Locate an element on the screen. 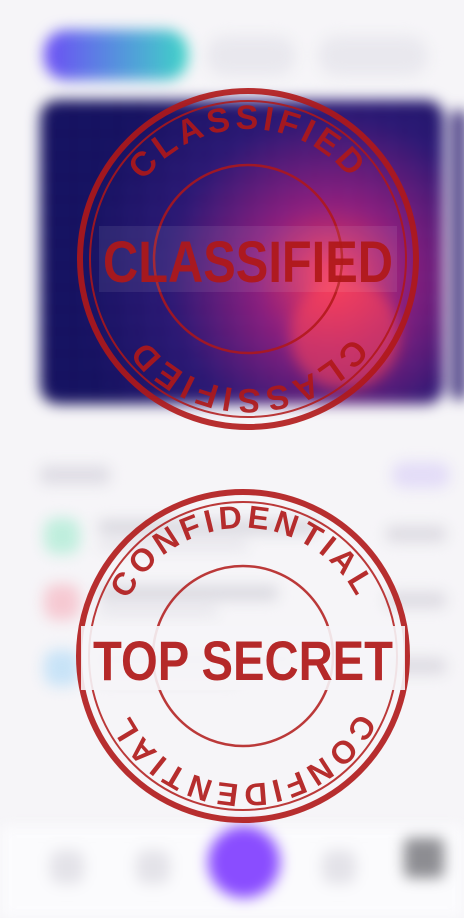 The width and height of the screenshot is (464, 918). stamp-ring-bottom-text: CONFIDENTIAL is located at coordinates (243, 761).